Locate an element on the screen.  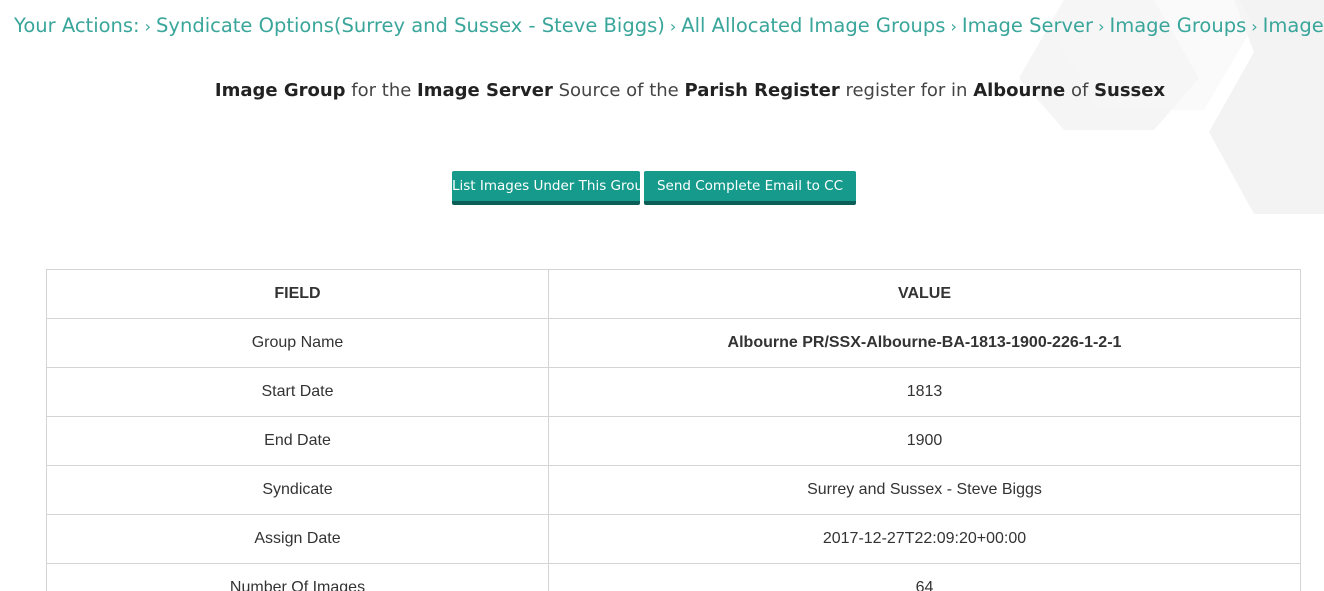
title-text: of is located at coordinates (1080, 90).